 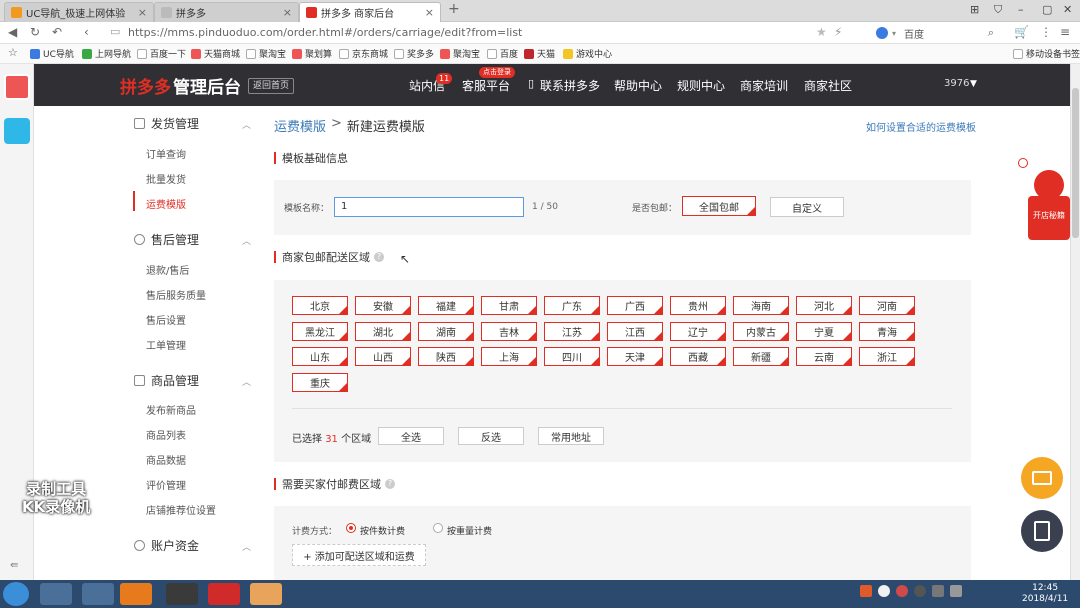 I want to click on region-button: 河南, so click(x=887, y=305).